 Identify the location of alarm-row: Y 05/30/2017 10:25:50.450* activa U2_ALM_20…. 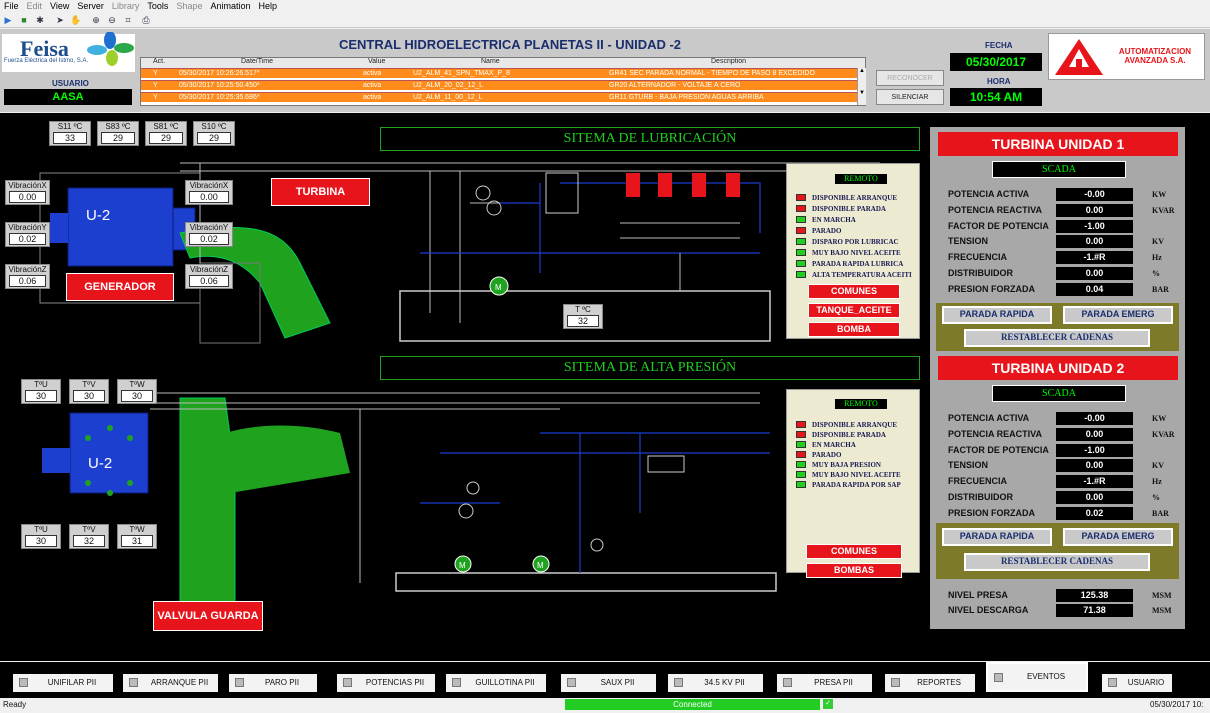
(499, 85).